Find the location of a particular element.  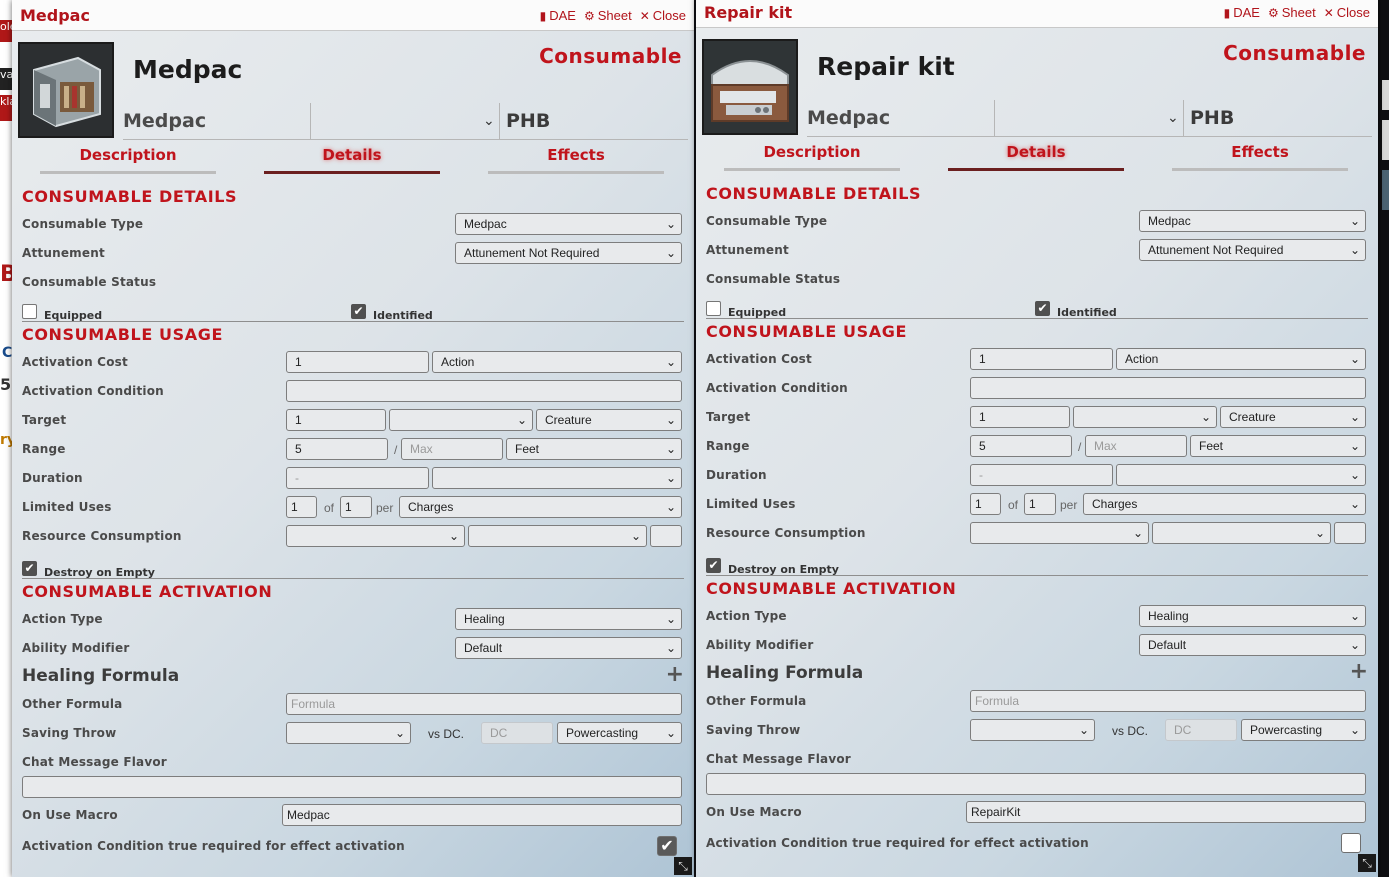

duration-label: Duration is located at coordinates (736, 475).